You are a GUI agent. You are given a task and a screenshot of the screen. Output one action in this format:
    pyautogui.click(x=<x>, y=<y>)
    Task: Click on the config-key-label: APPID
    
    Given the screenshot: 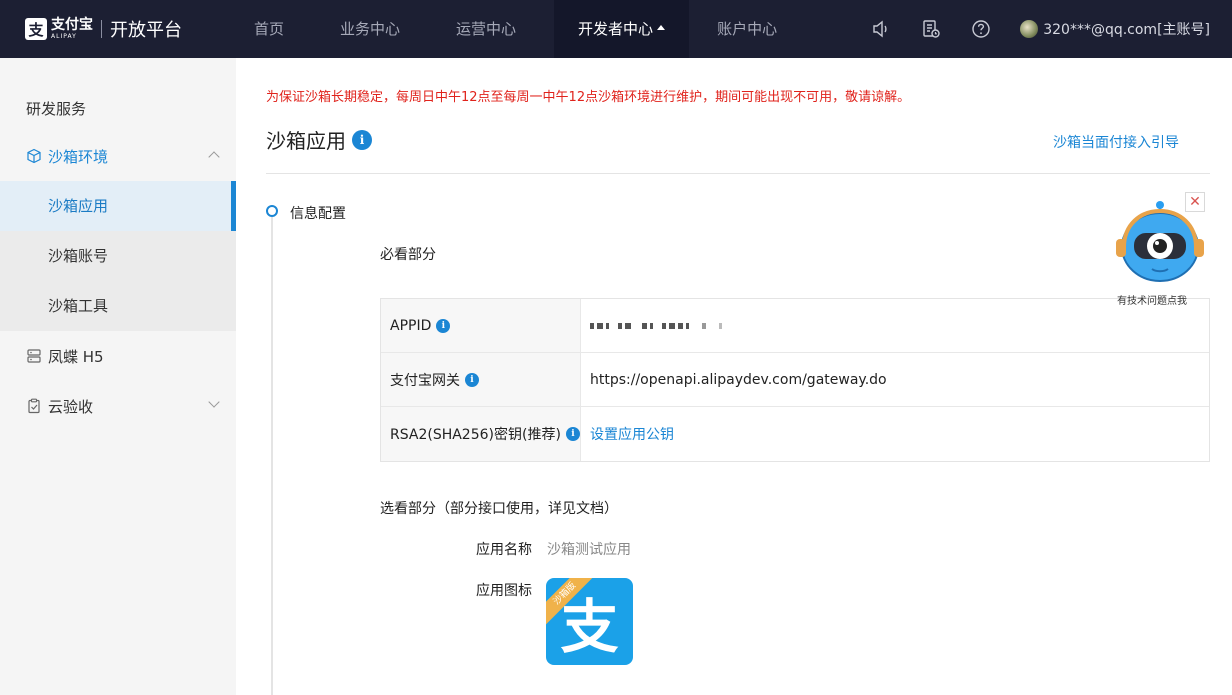 What is the action you would take?
    pyautogui.click(x=411, y=325)
    